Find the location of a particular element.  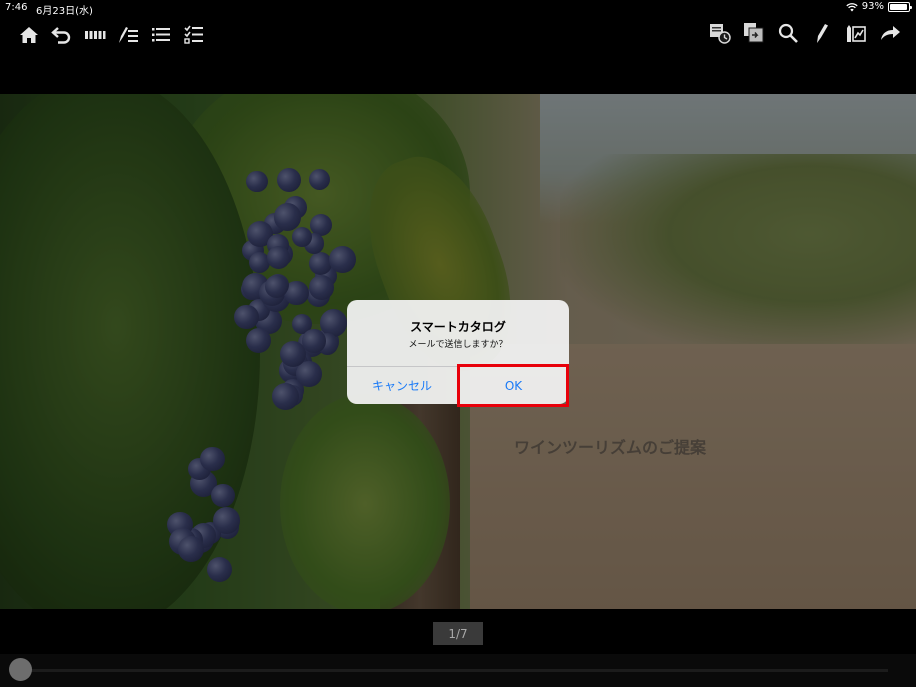

pen-button is located at coordinates (821, 33).